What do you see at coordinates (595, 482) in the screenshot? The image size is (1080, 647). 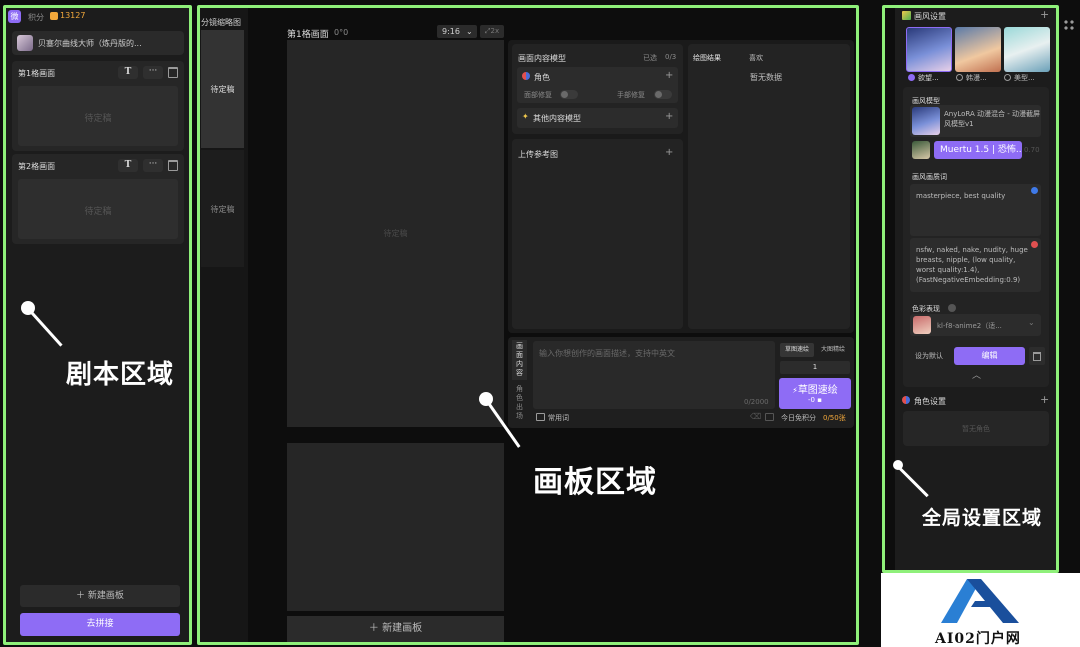 I see `board-area-label: 画板区域` at bounding box center [595, 482].